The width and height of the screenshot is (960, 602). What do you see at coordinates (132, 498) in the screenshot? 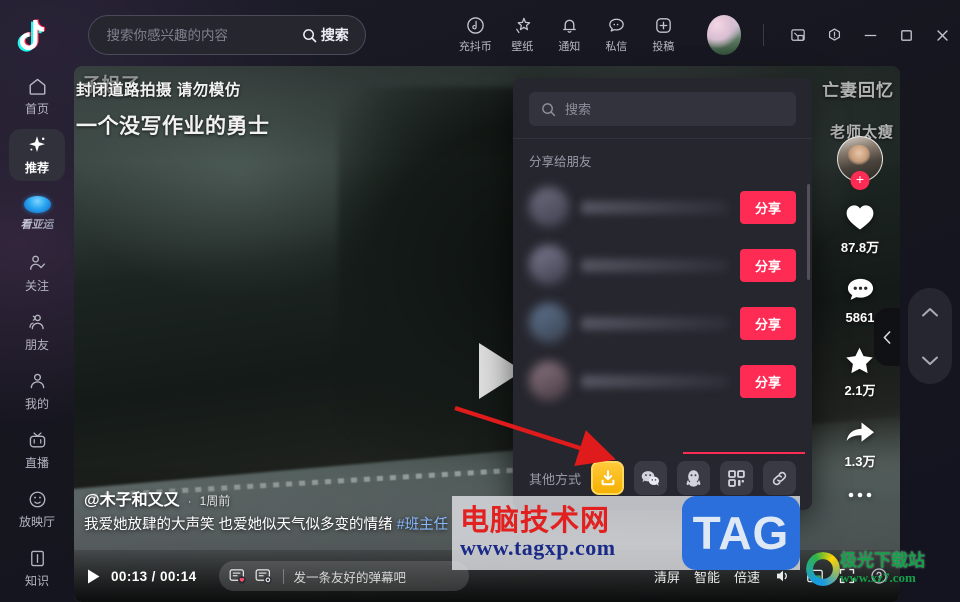
I see `author-name: @木子和又又` at bounding box center [132, 498].